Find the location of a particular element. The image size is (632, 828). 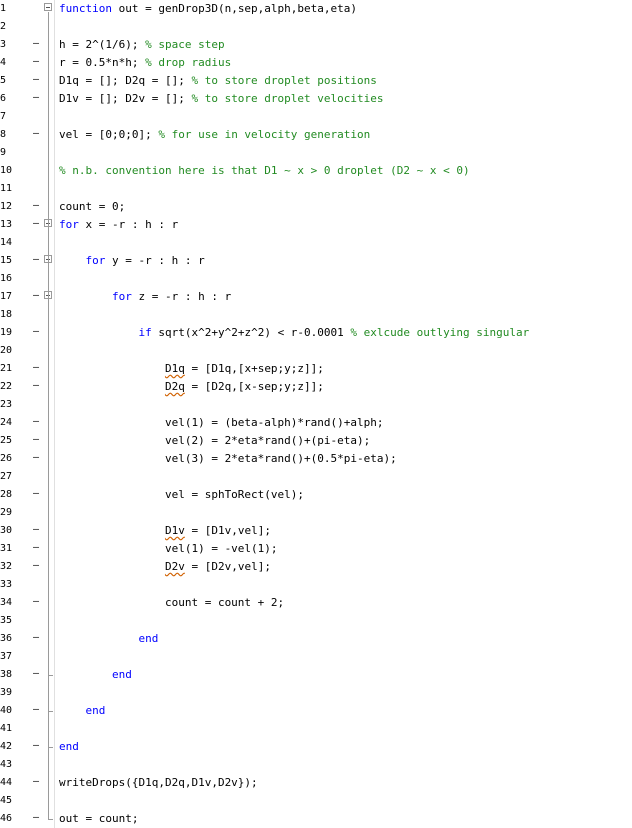

code-line: 46 – out = count; is located at coordinates (316, 819).